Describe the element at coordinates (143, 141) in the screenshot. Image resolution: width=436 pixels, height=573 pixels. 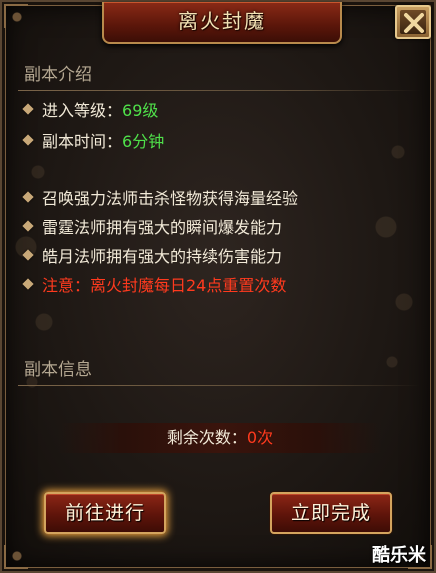
I see `time-value: 6分钟` at that location.